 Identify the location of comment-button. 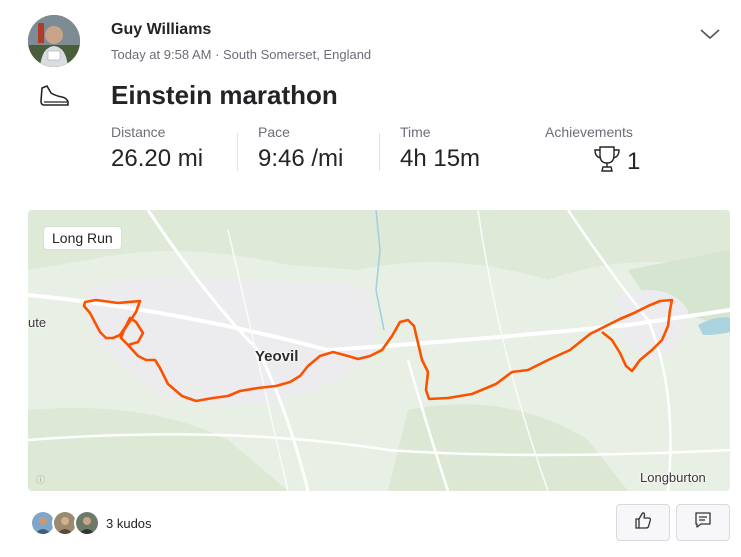
(703, 522).